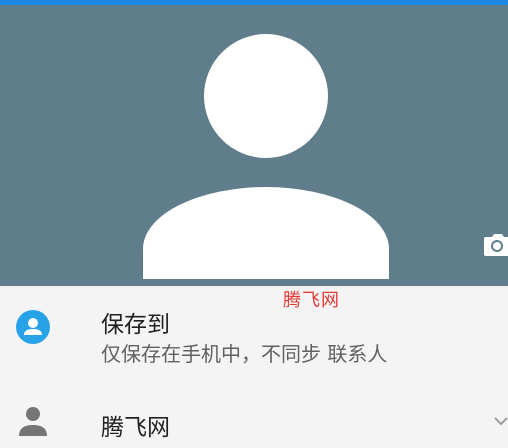 Image resolution: width=508 pixels, height=448 pixels. I want to click on person-icon, so click(33, 421).